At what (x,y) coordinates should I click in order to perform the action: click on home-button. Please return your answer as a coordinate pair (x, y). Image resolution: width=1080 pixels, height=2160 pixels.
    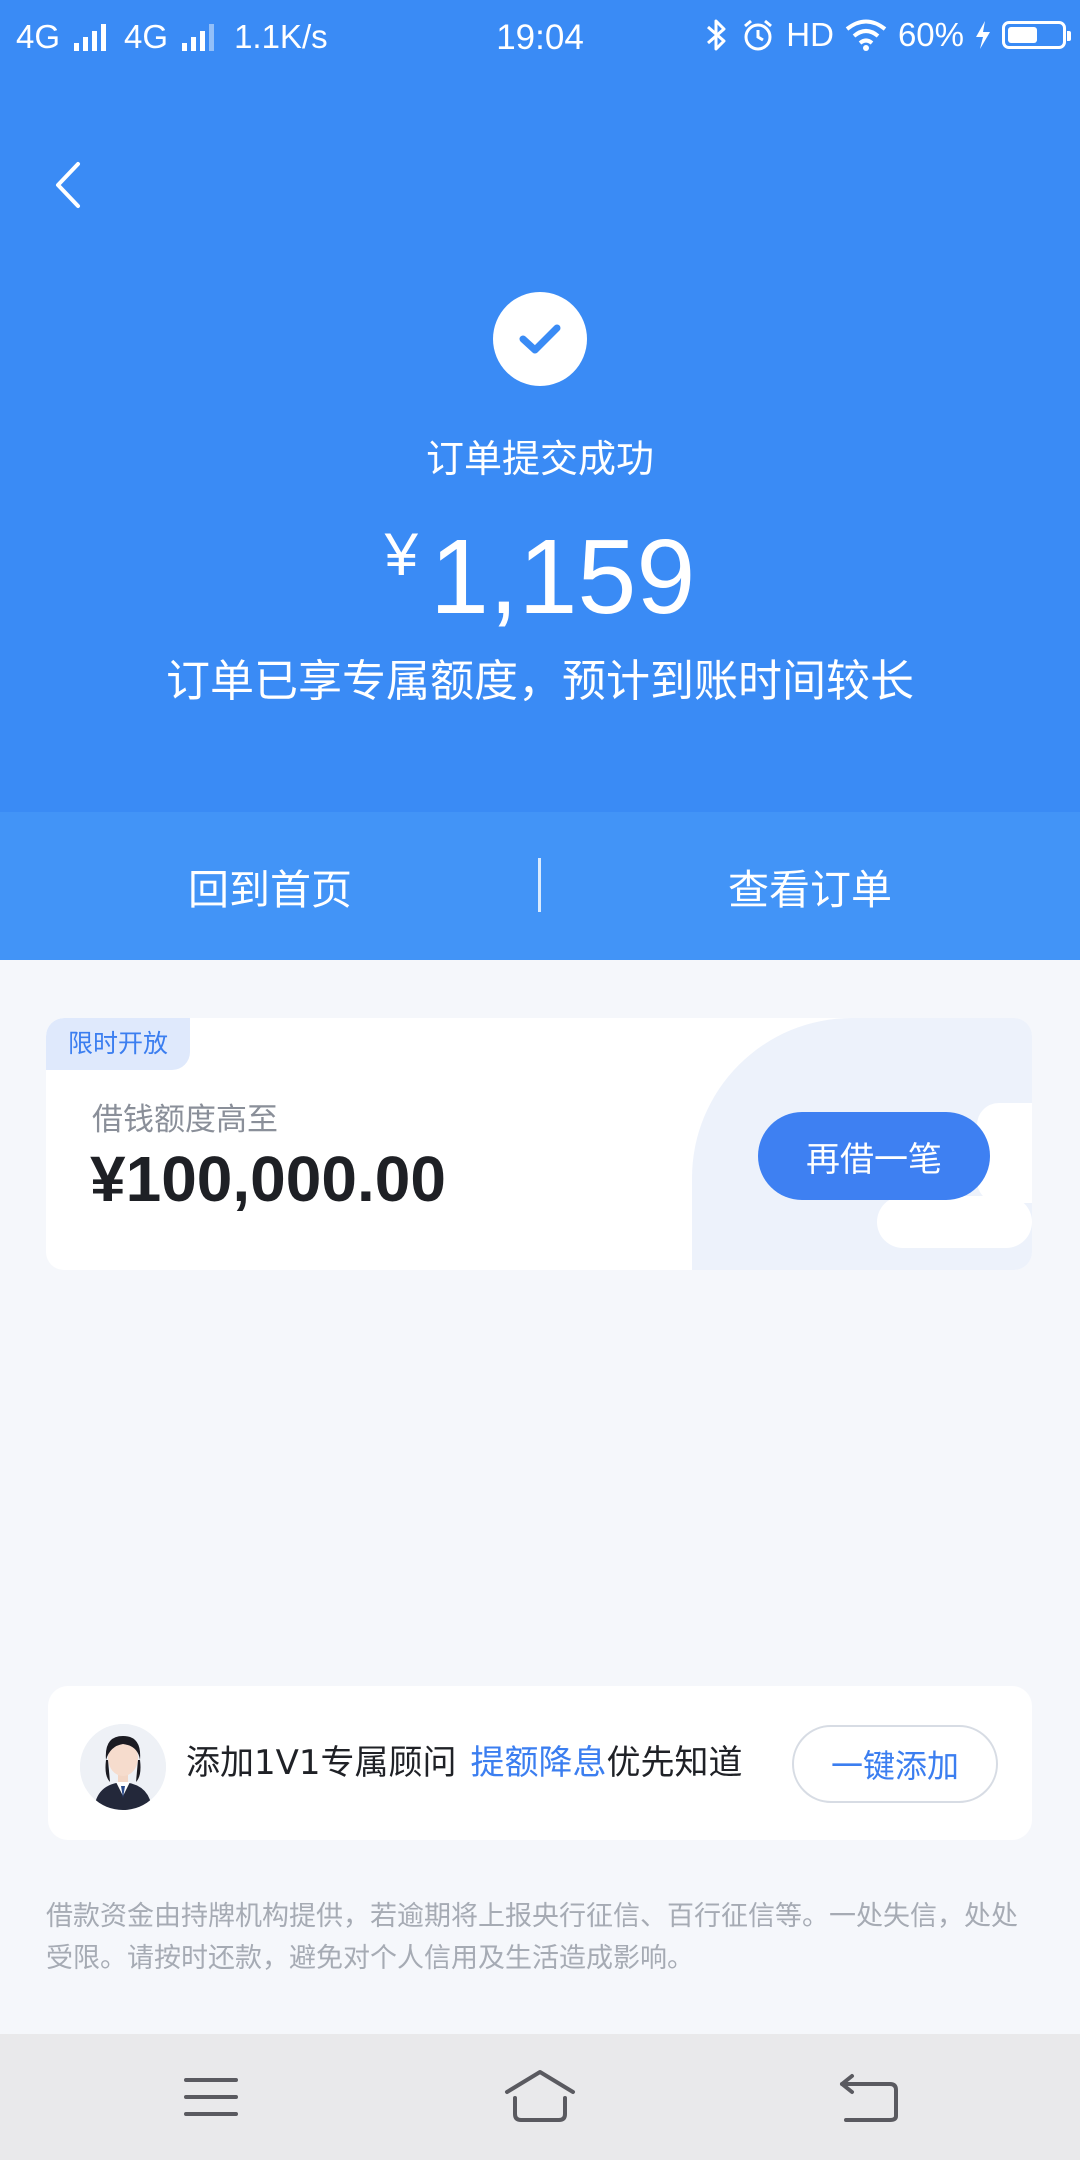
    Looking at the image, I should click on (540, 2097).